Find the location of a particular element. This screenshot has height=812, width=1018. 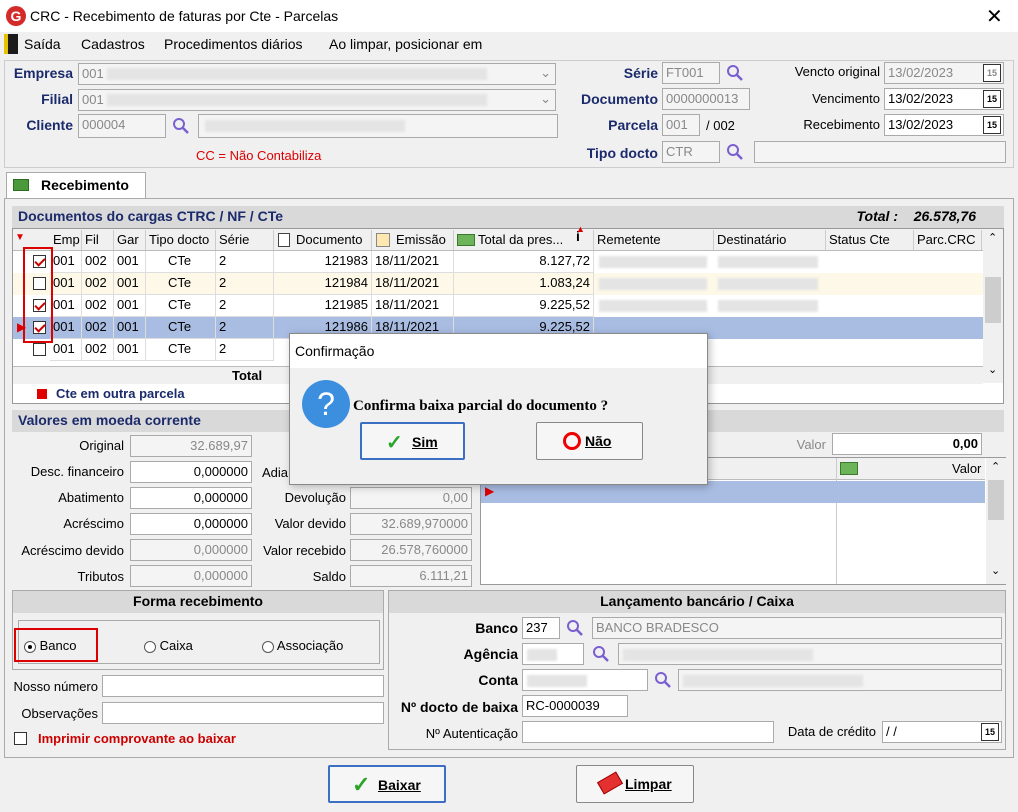

tipo-desc-field is located at coordinates (880, 152).